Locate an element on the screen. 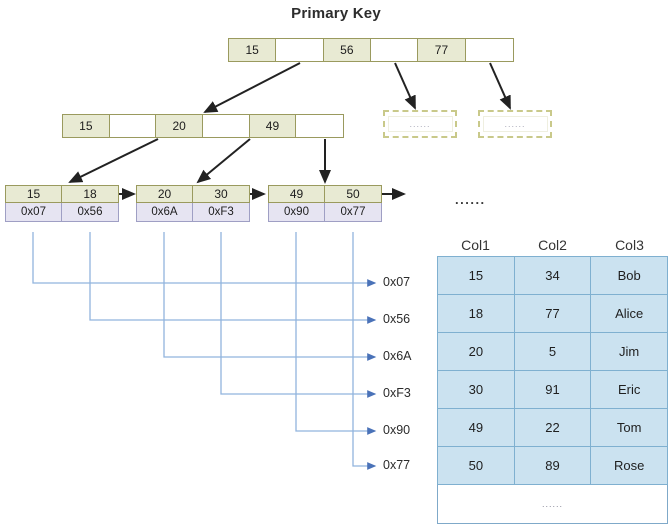 The height and width of the screenshot is (529, 672). btree-leaf-node: 15 18 0x07 0x56 is located at coordinates (62, 203).